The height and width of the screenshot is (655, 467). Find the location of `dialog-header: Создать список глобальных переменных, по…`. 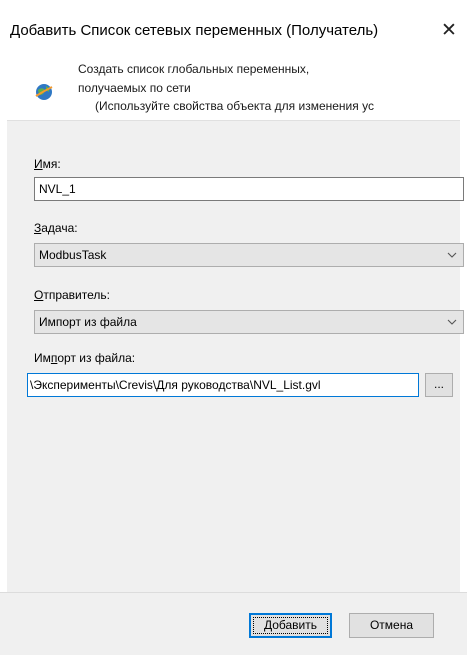

dialog-header: Создать список глобальных переменных, по… is located at coordinates (233, 88).